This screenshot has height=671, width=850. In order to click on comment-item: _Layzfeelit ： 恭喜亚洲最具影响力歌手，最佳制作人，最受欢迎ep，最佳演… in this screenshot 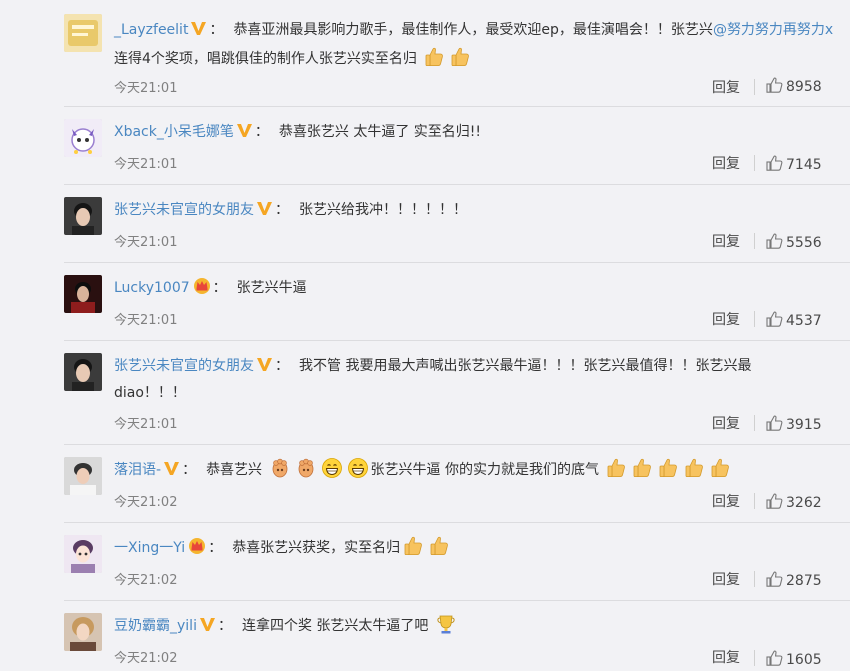, I will do `click(425, 60)`.